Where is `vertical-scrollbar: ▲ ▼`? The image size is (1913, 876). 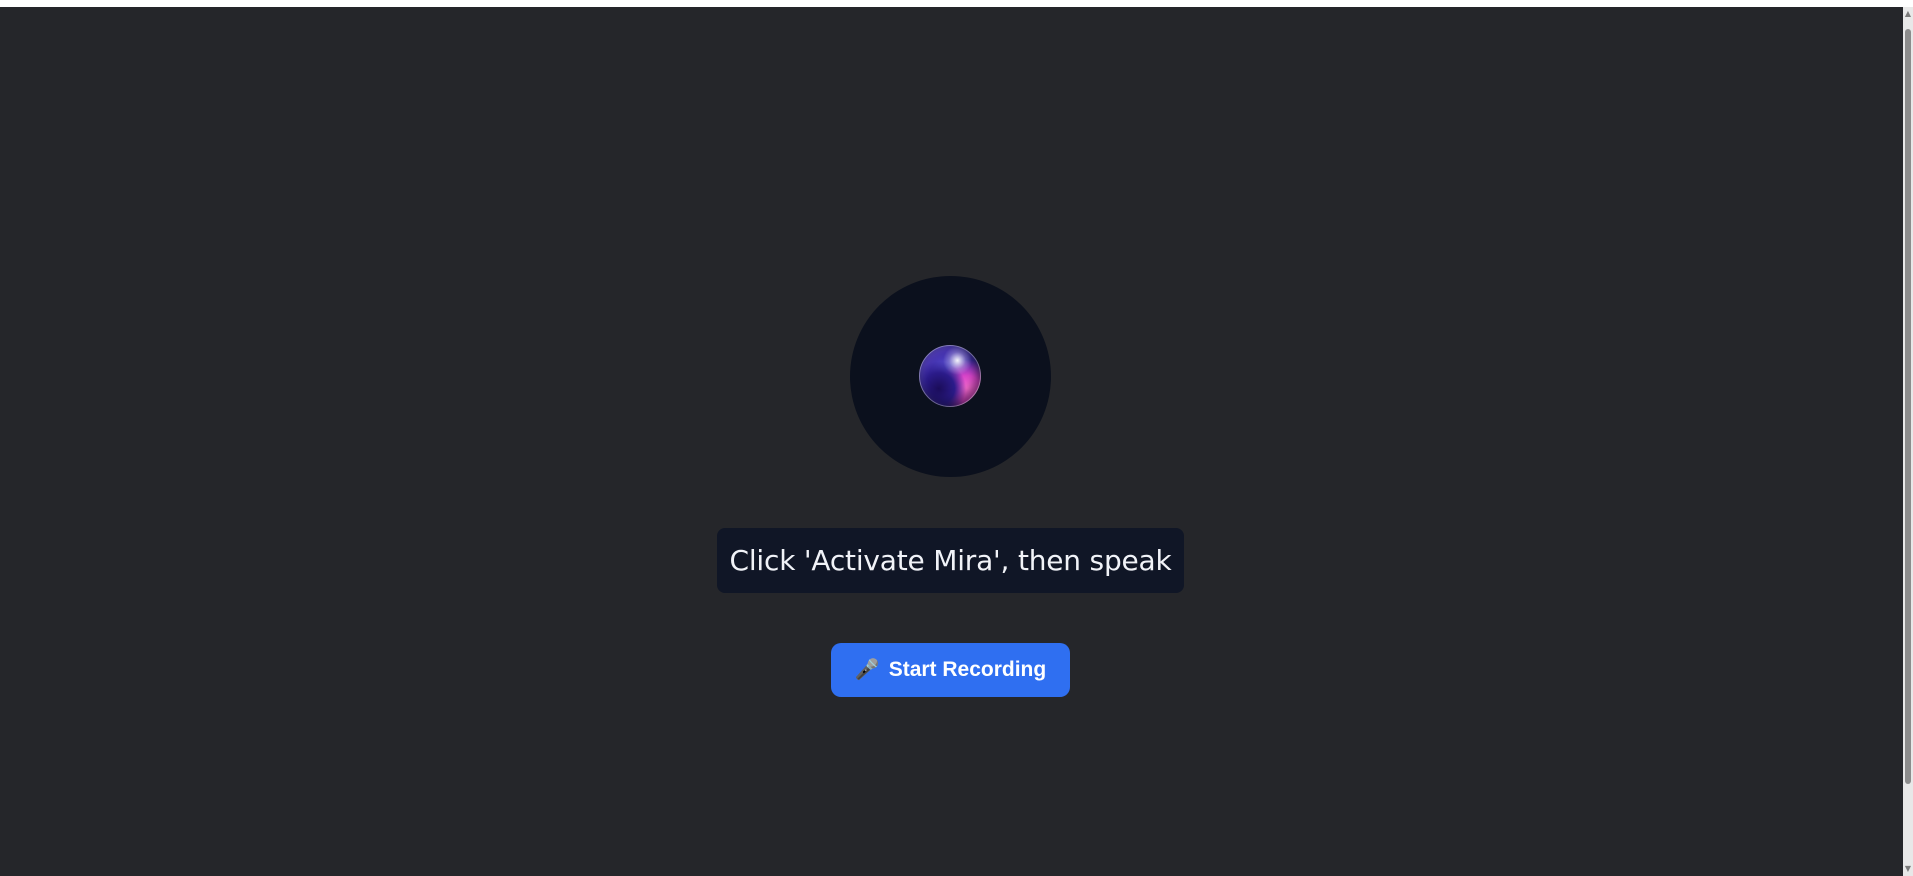
vertical-scrollbar: ▲ ▼ is located at coordinates (1908, 441).